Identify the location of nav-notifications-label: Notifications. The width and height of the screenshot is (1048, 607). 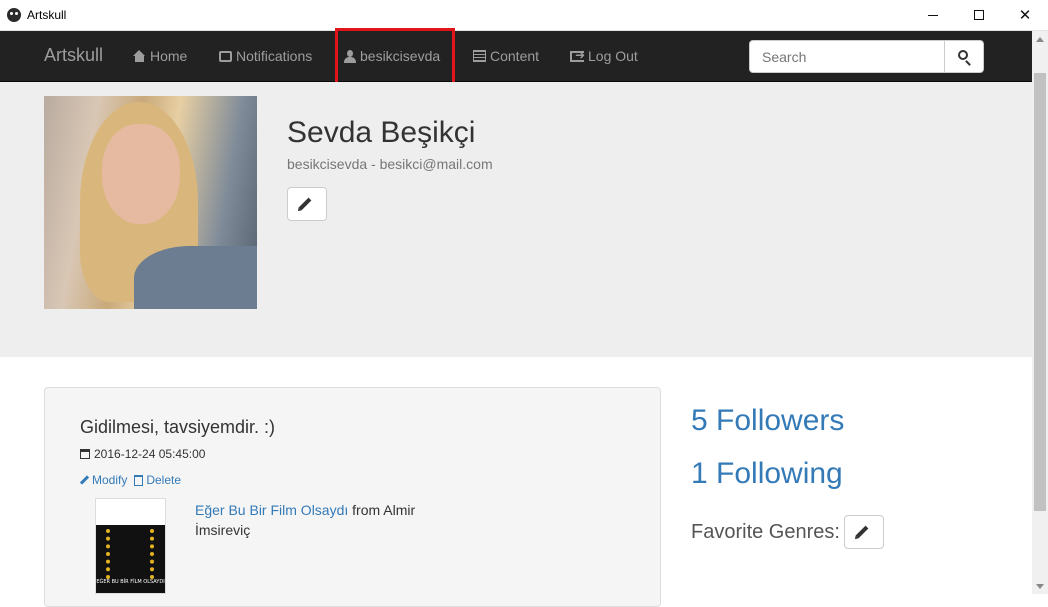
(274, 56).